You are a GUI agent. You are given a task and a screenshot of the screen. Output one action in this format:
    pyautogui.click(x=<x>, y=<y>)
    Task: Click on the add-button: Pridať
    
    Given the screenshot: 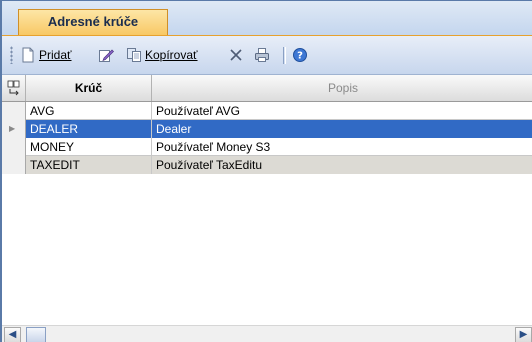 What is the action you would take?
    pyautogui.click(x=46, y=55)
    